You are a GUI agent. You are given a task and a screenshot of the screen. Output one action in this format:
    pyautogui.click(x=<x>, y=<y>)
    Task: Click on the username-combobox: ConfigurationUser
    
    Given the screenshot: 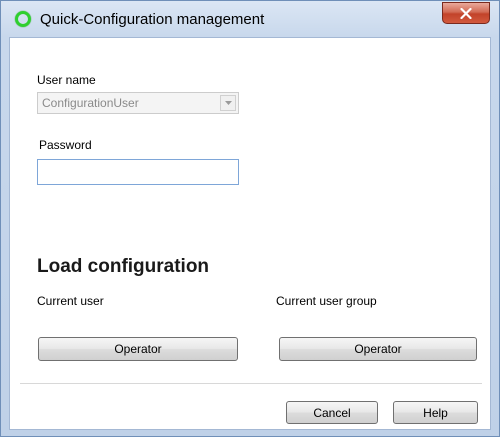 What is the action you would take?
    pyautogui.click(x=138, y=103)
    